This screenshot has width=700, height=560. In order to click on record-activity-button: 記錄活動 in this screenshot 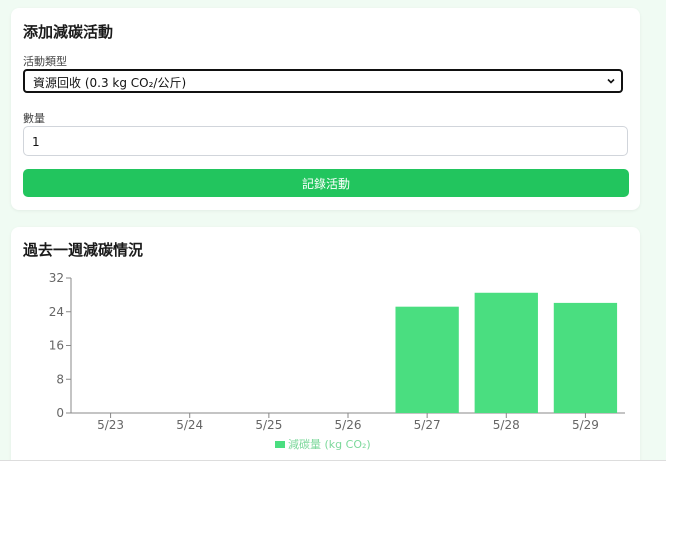, I will do `click(326, 183)`.